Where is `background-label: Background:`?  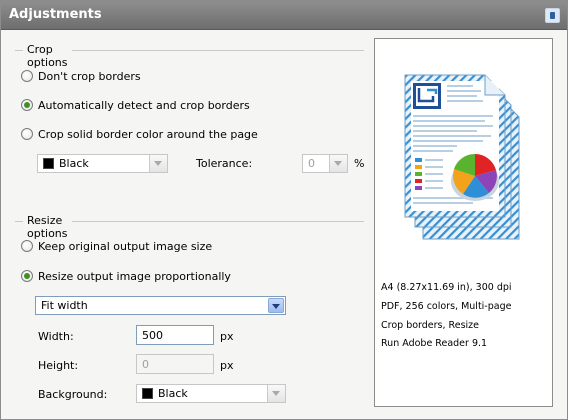 background-label: Background: is located at coordinates (73, 394).